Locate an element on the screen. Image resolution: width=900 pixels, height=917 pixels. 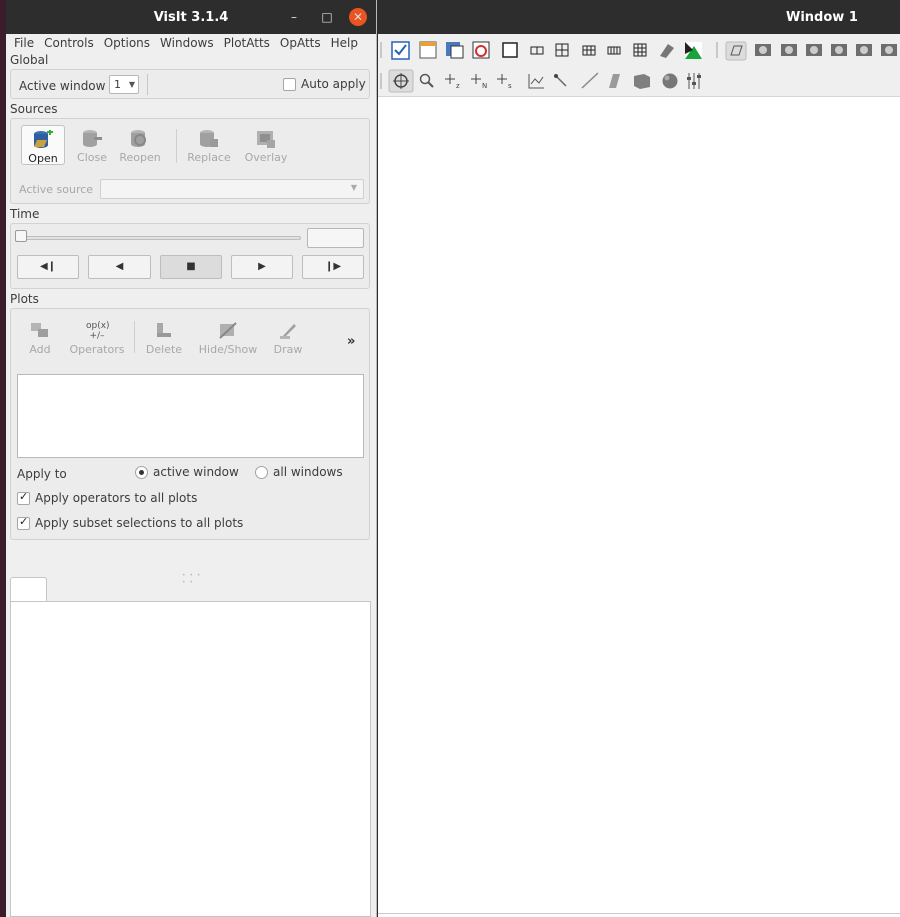
plots-group: Add op(x)+/– Operators Delete Hide/Show is located at coordinates (190, 424).